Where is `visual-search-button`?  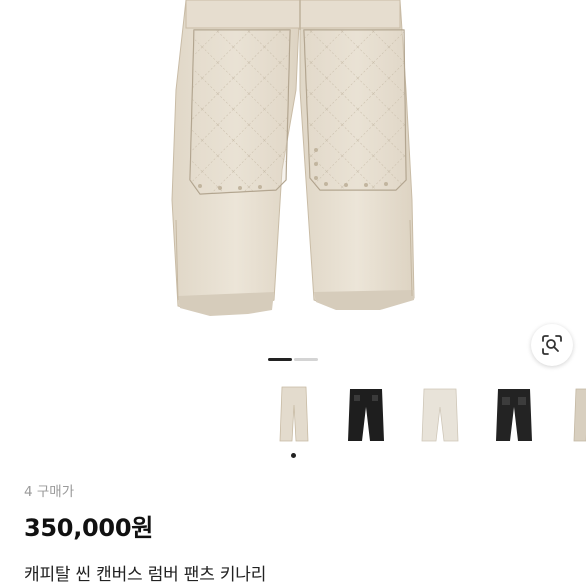
visual-search-button is located at coordinates (552, 345).